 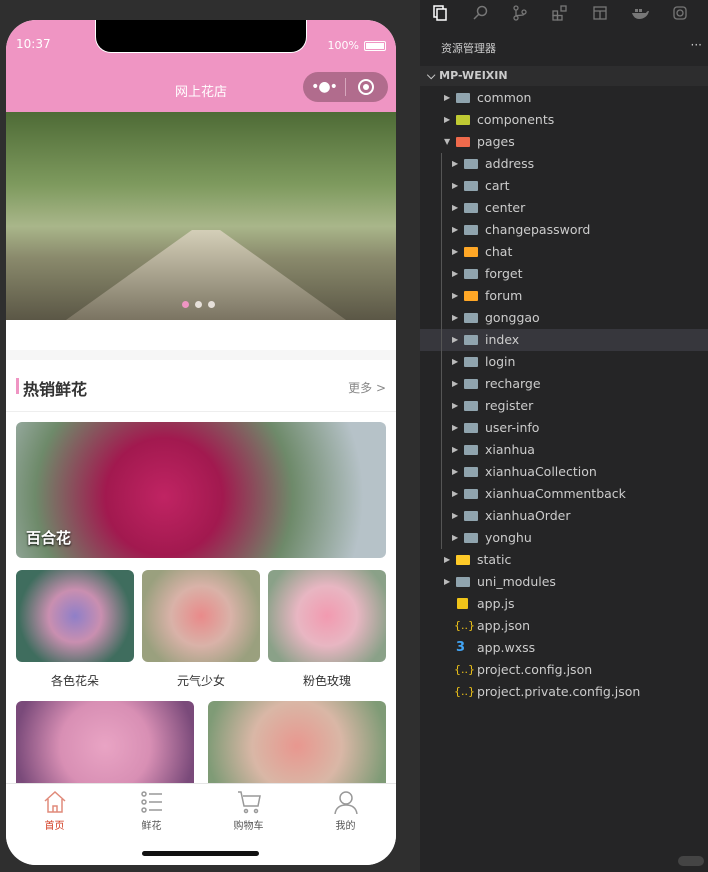 I want to click on search-icon, so click(x=480, y=13).